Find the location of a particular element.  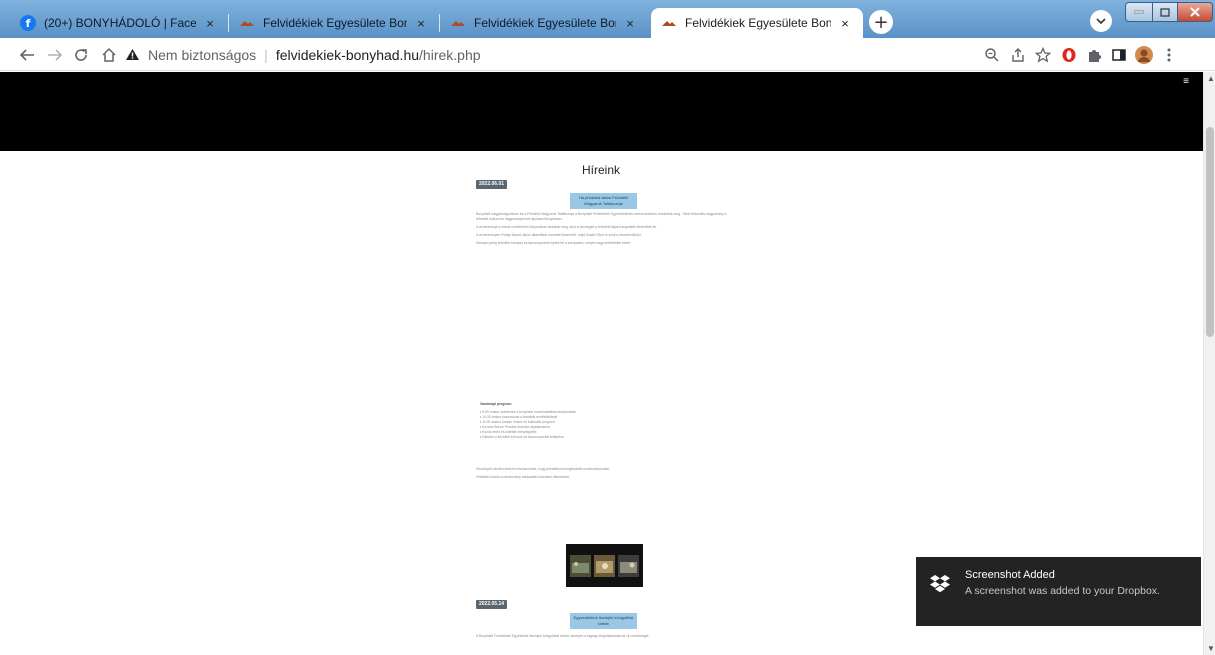

maximize-icon is located at coordinates (1165, 12).